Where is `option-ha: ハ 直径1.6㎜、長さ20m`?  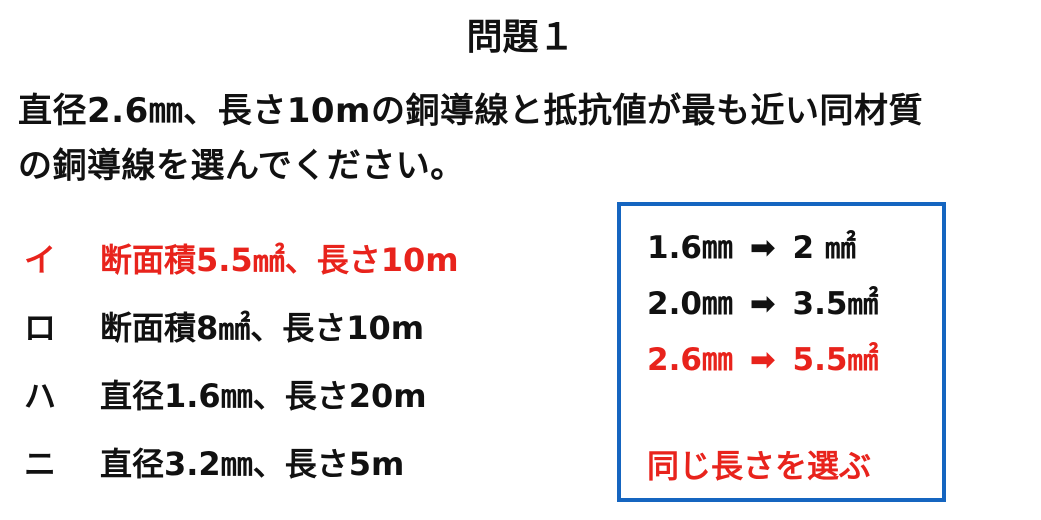
option-ha: ハ 直径1.6㎜、長さ20m is located at coordinates (304, 396).